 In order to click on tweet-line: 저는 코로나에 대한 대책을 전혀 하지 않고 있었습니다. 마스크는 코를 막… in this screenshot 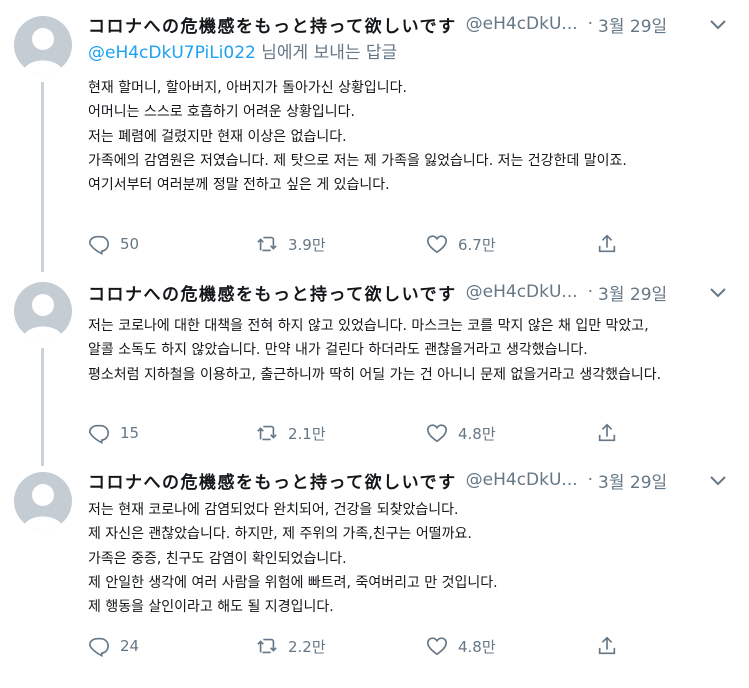, I will do `click(368, 326)`.